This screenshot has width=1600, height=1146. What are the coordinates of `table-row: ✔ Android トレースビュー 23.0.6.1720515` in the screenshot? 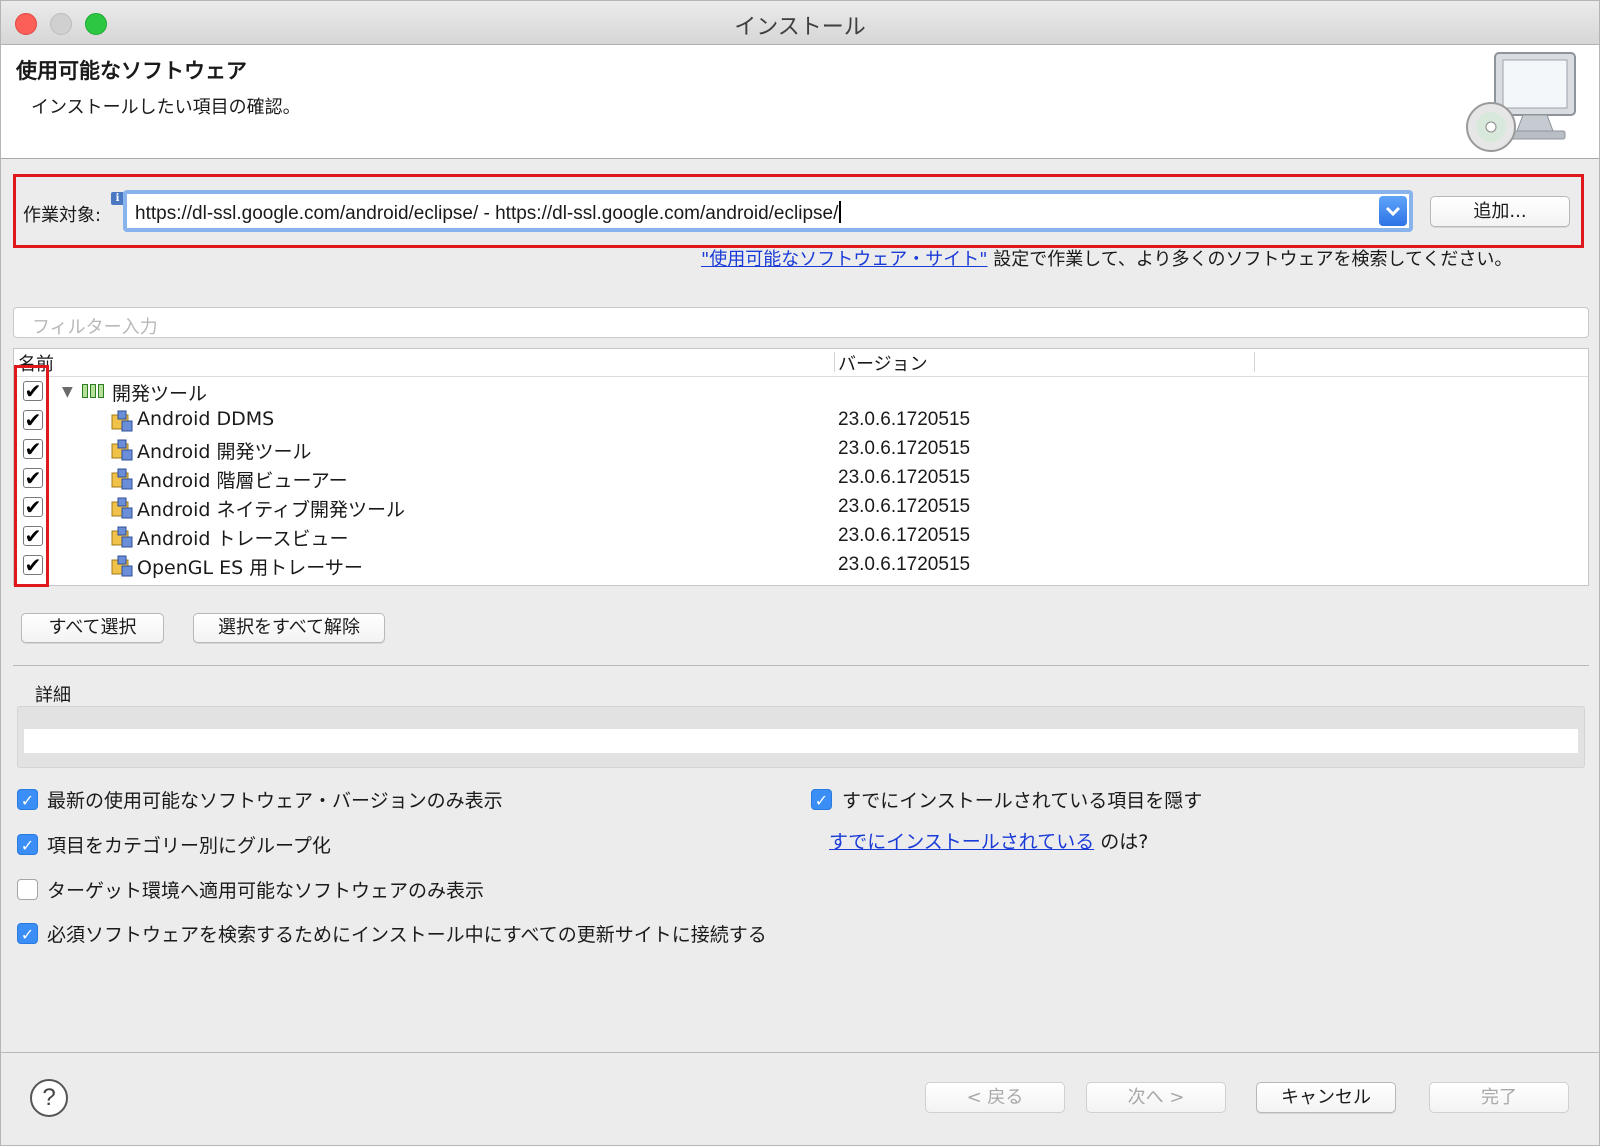 It's located at (801, 536).